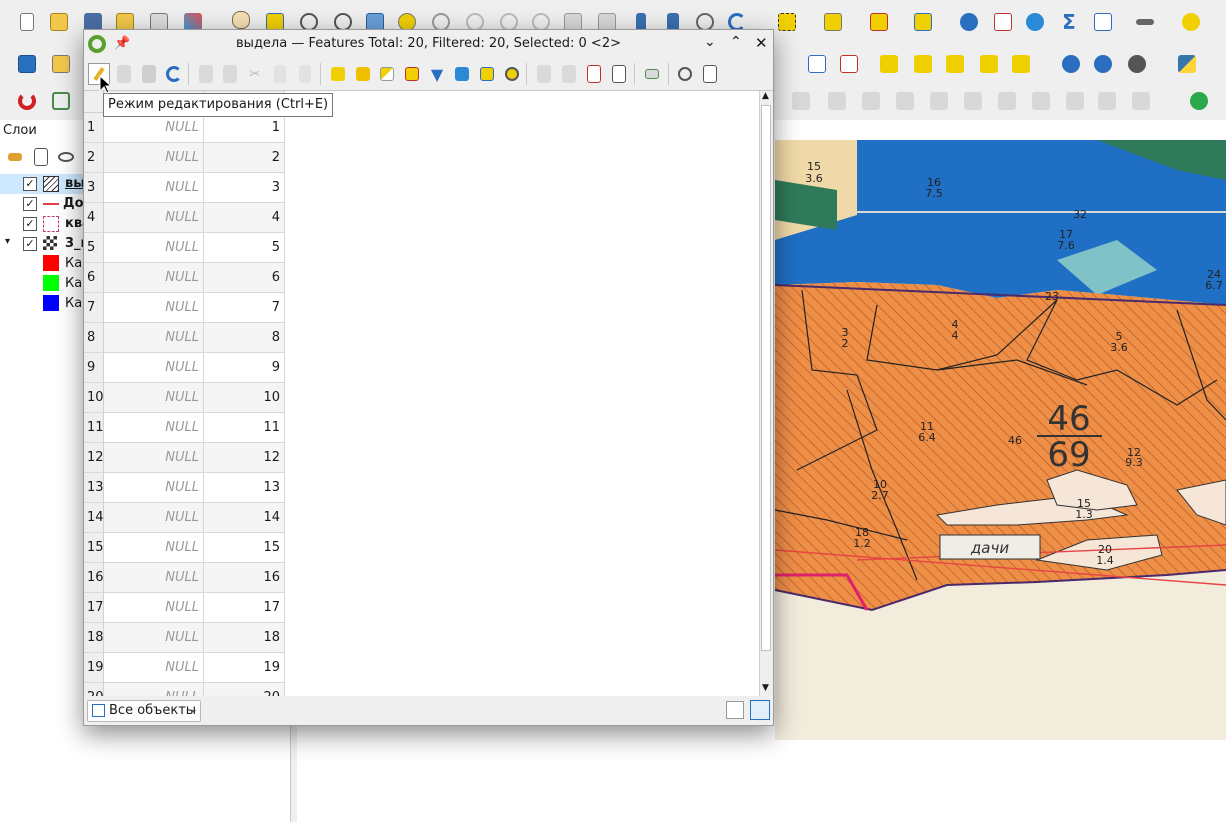 The image size is (1226, 822). I want to click on label-pin-icon, so click(889, 64).